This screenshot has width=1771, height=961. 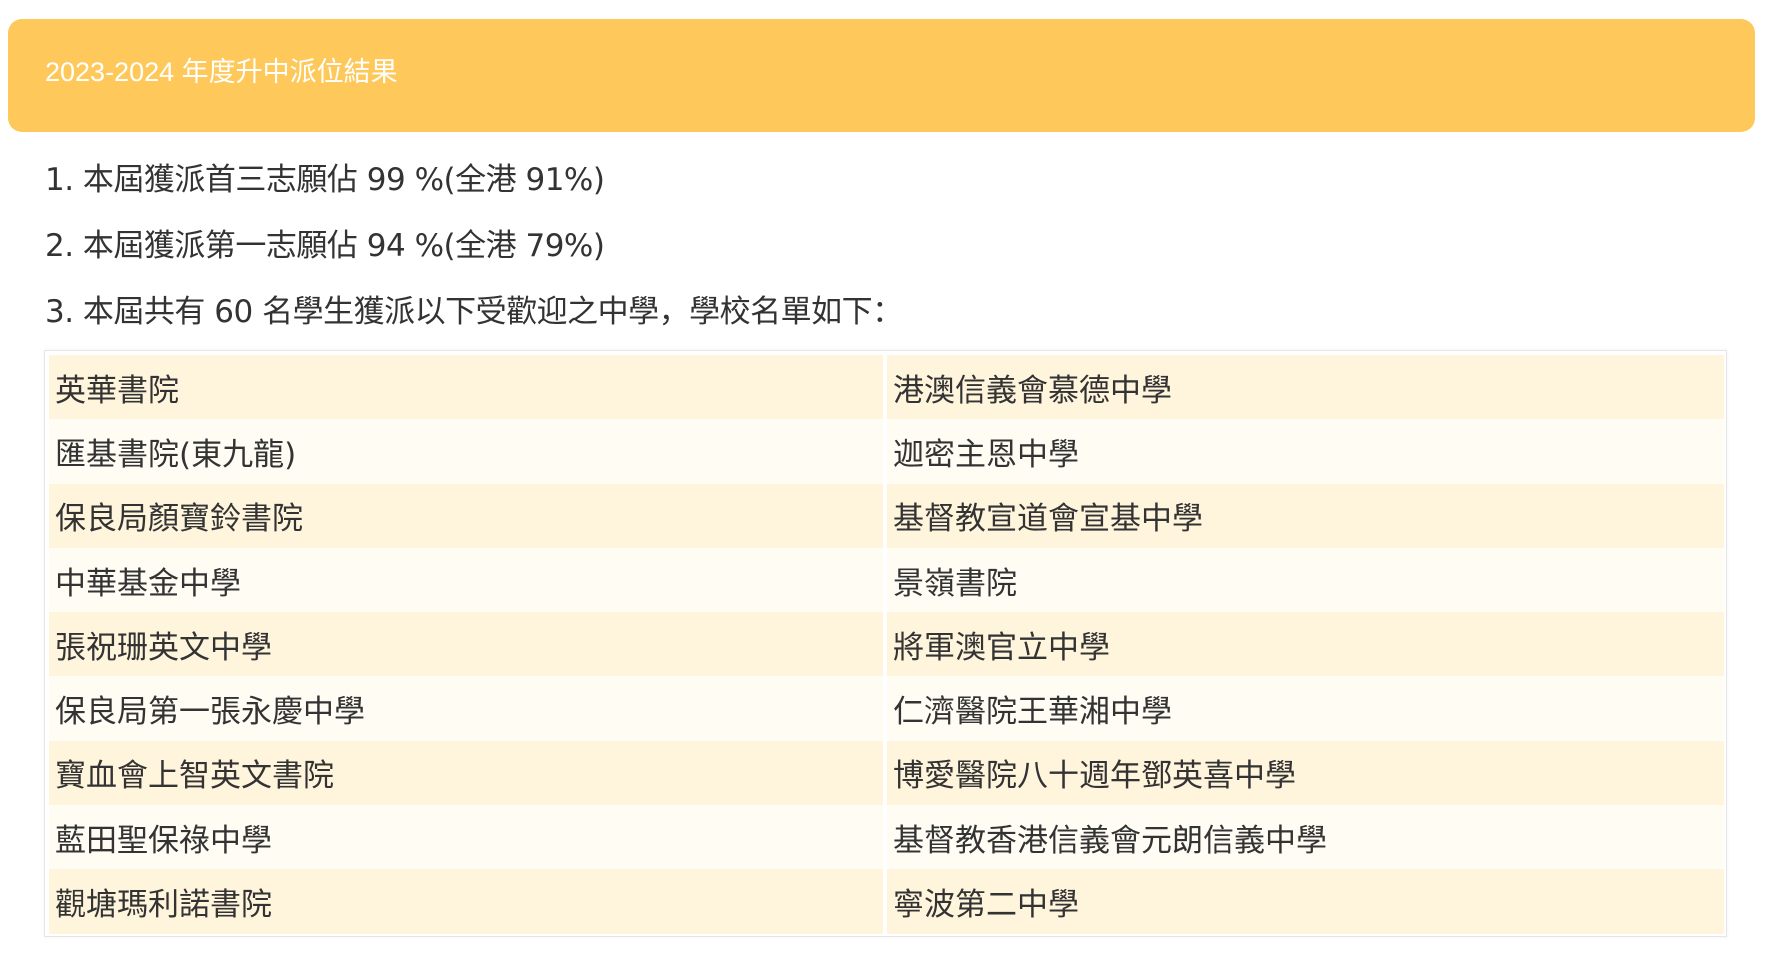 What do you see at coordinates (1305, 515) in the screenshot?
I see `school-cell: 基督教宣道會宣基中學` at bounding box center [1305, 515].